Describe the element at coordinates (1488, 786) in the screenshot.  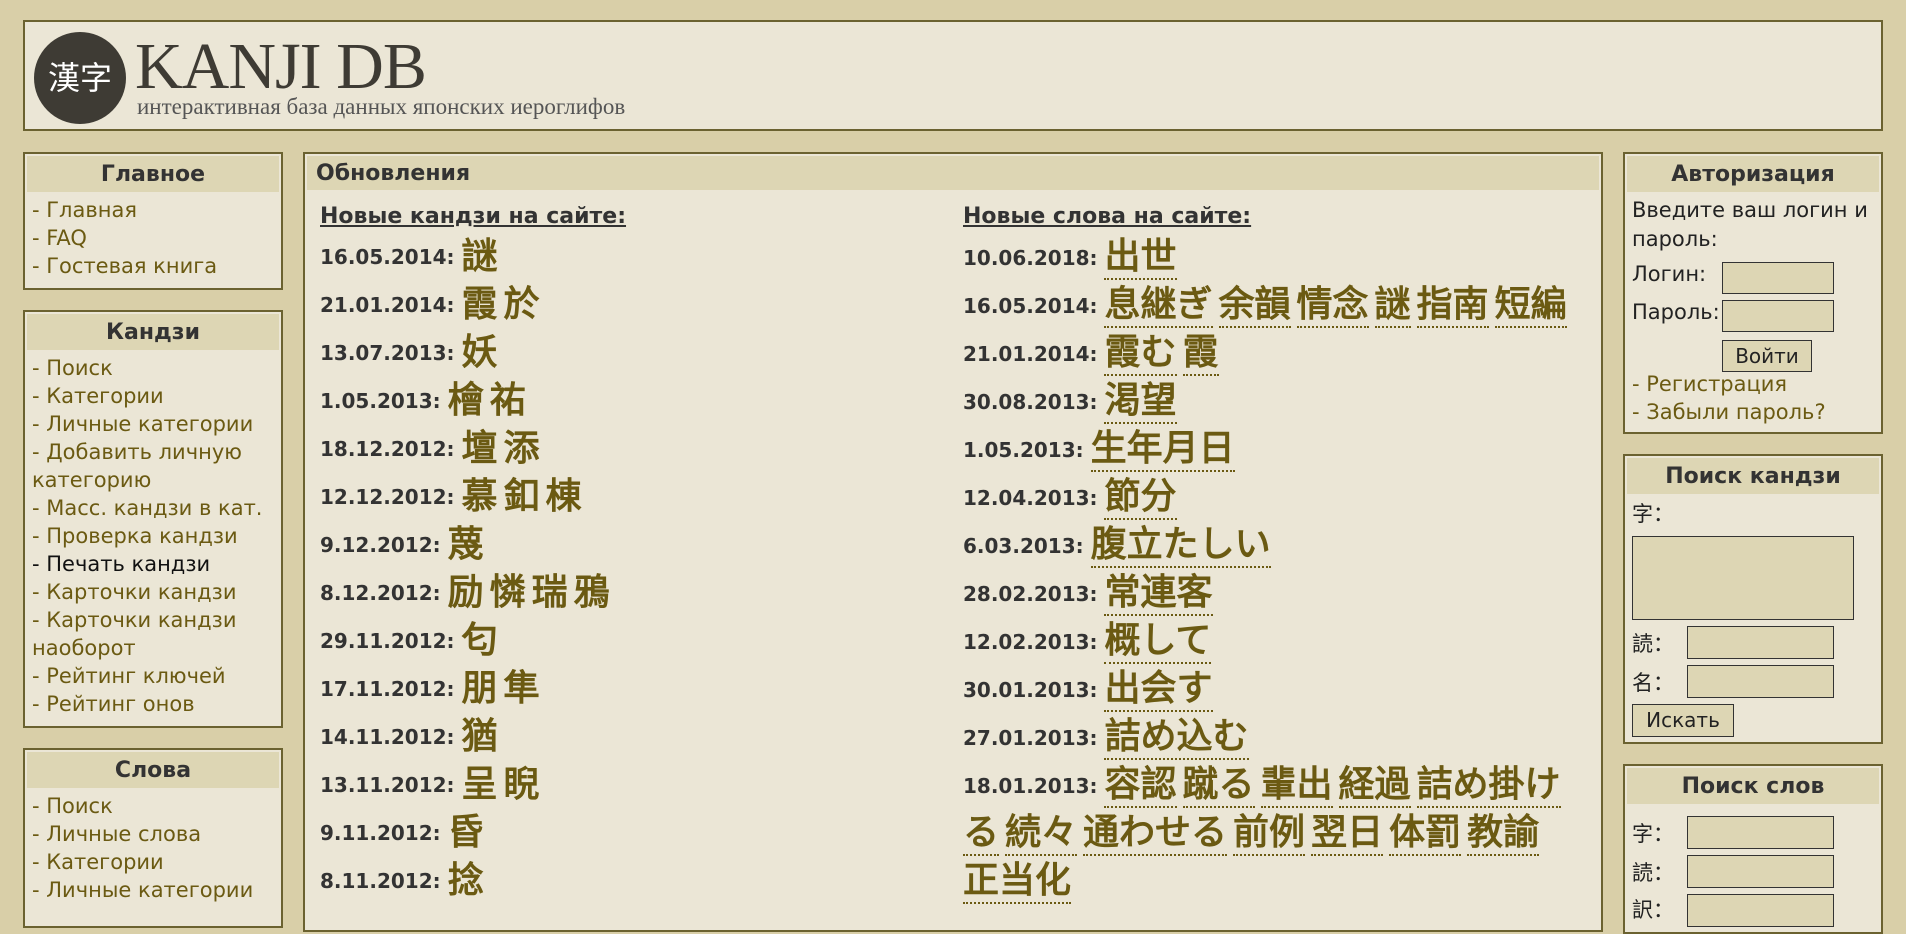
I see `word-link: 詰め掛け` at that location.